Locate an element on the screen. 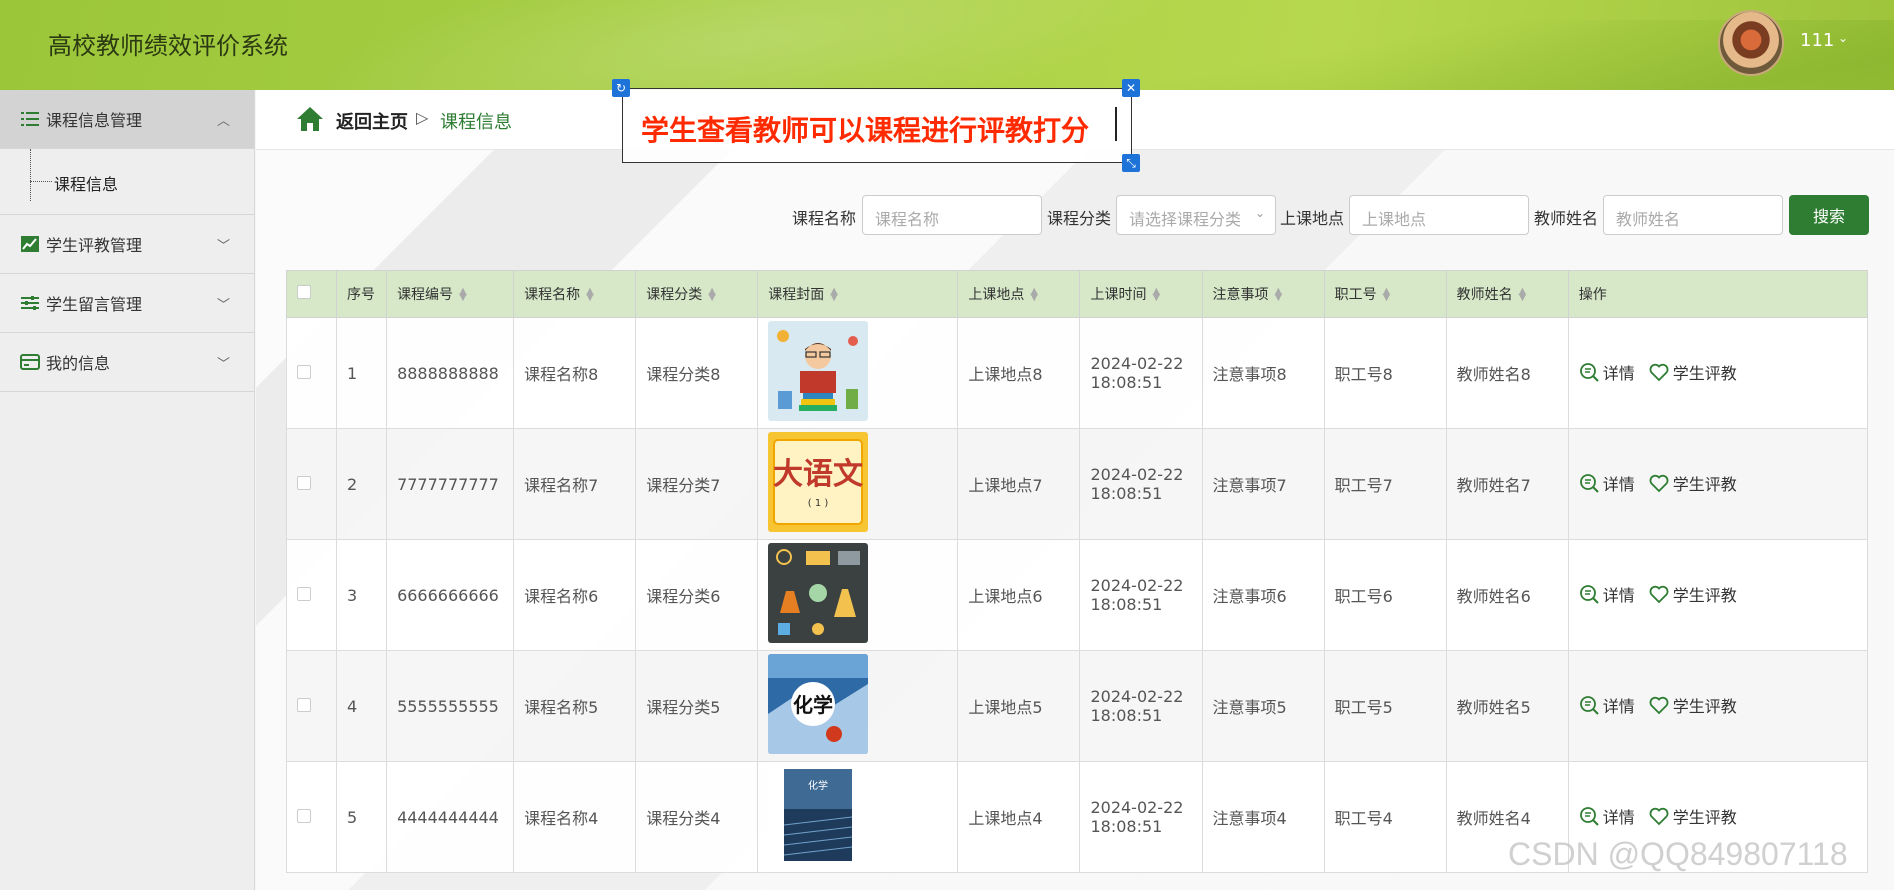  breadcrumb-home-link: 返回主页 is located at coordinates (372, 121).